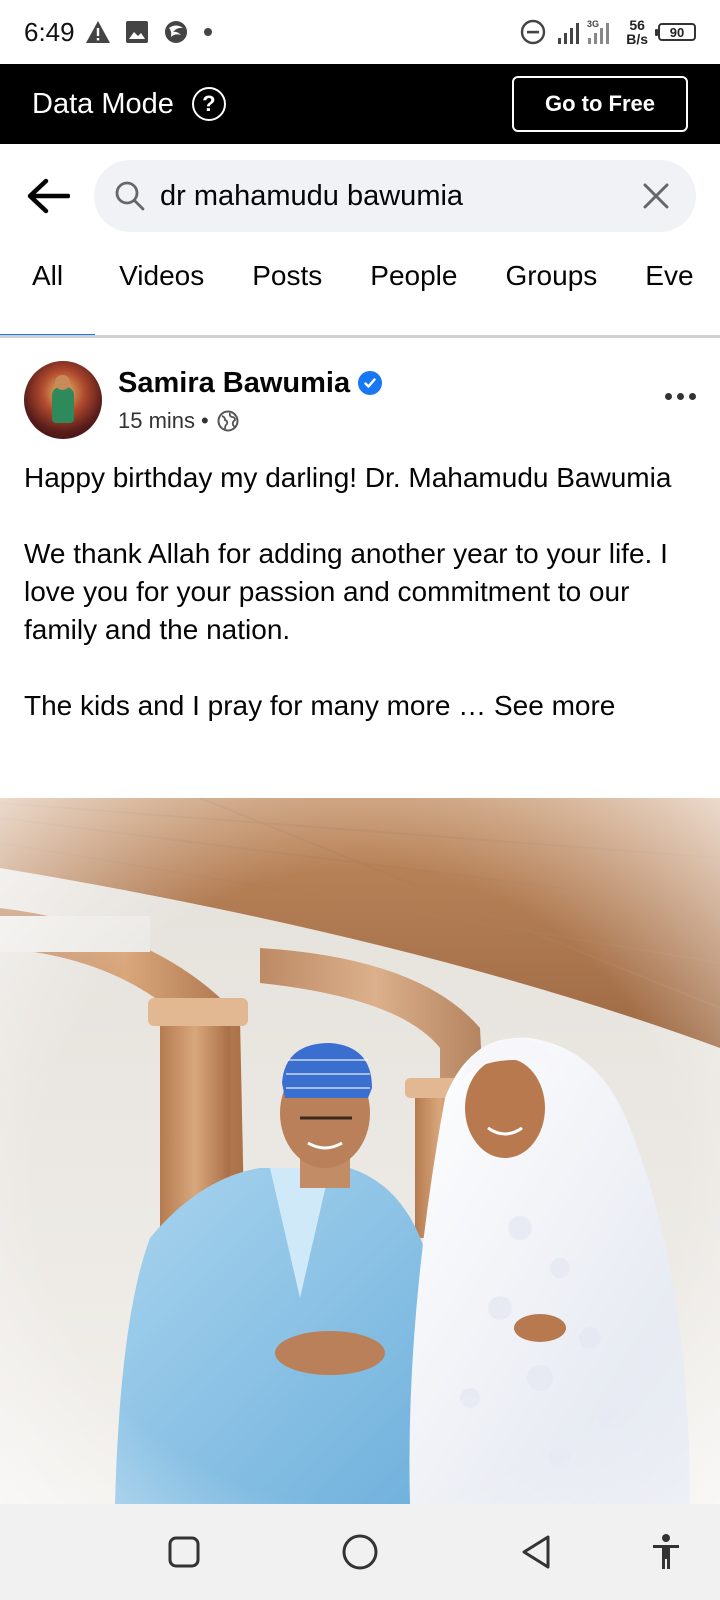 The height and width of the screenshot is (1600, 720). I want to click on author-row: Samira Bawumia, so click(250, 383).